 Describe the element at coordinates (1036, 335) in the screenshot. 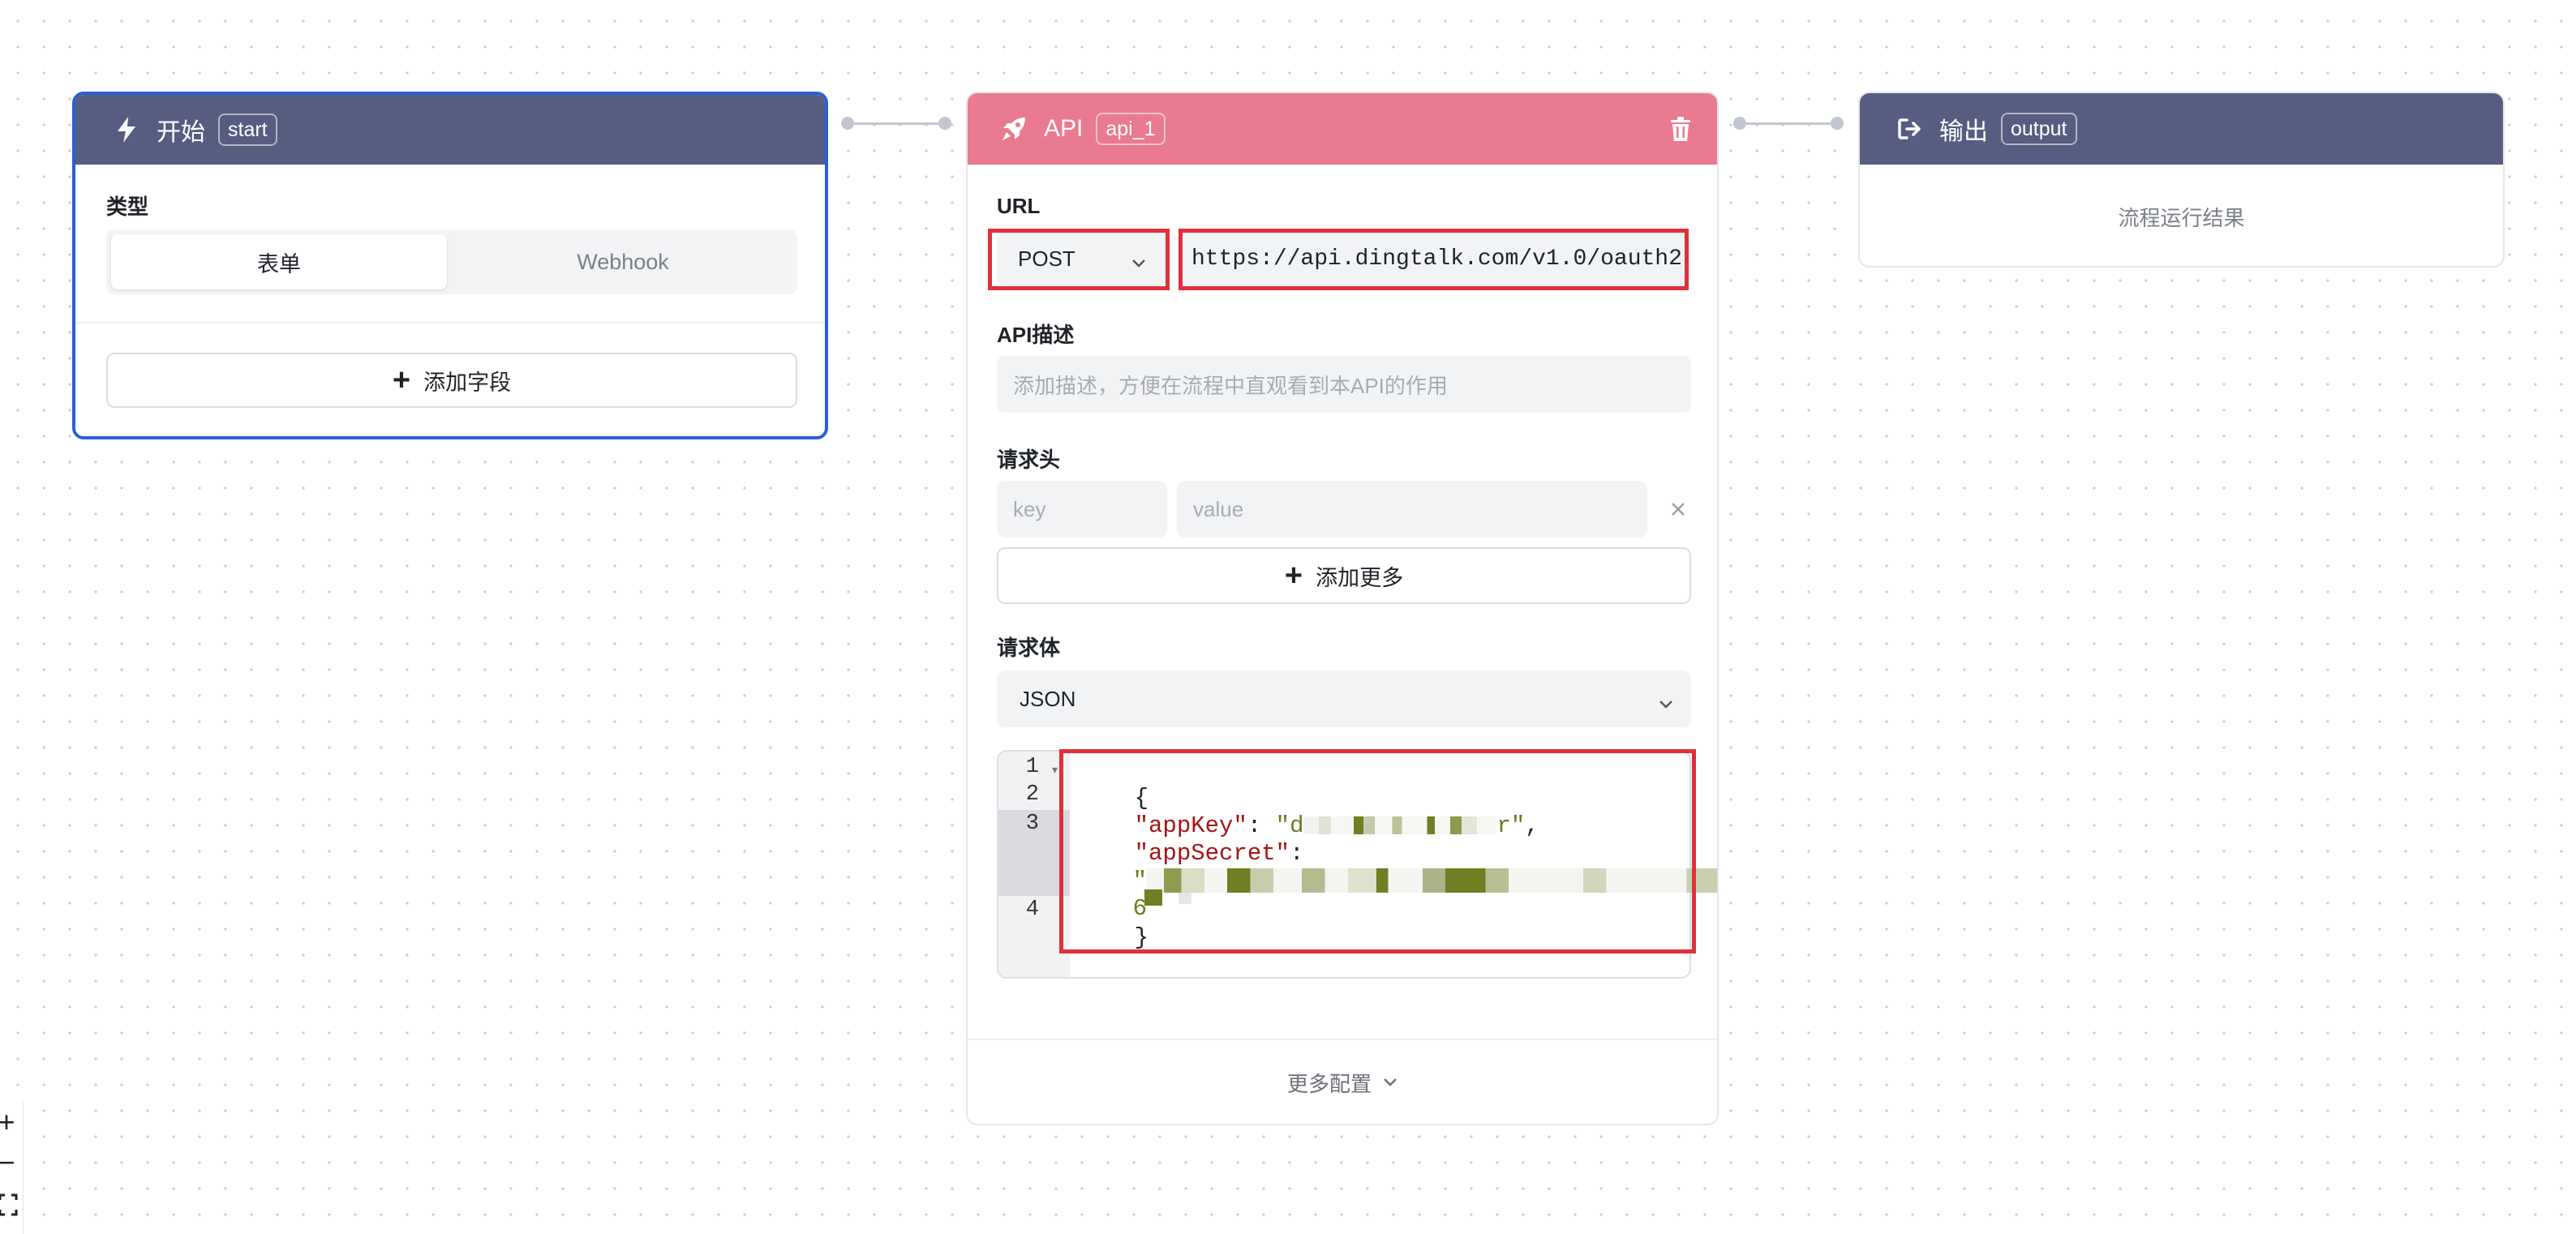

I see `api-description-label: API描述` at that location.